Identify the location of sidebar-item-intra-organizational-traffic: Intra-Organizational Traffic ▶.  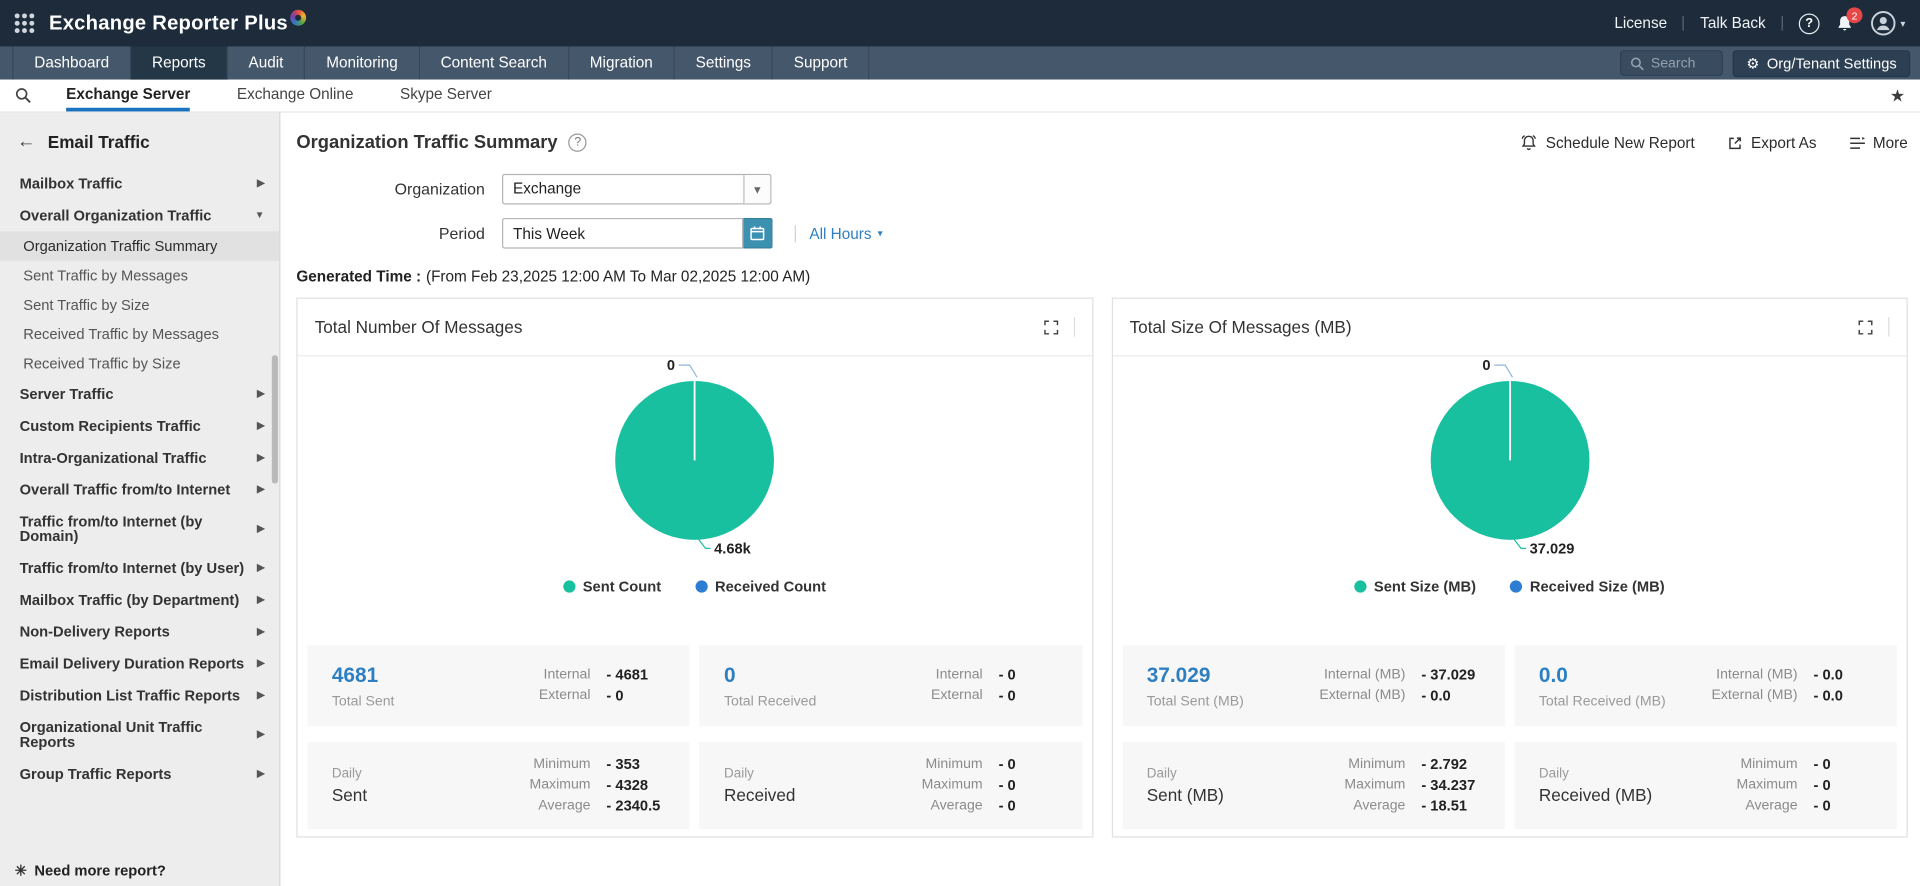
(139, 458).